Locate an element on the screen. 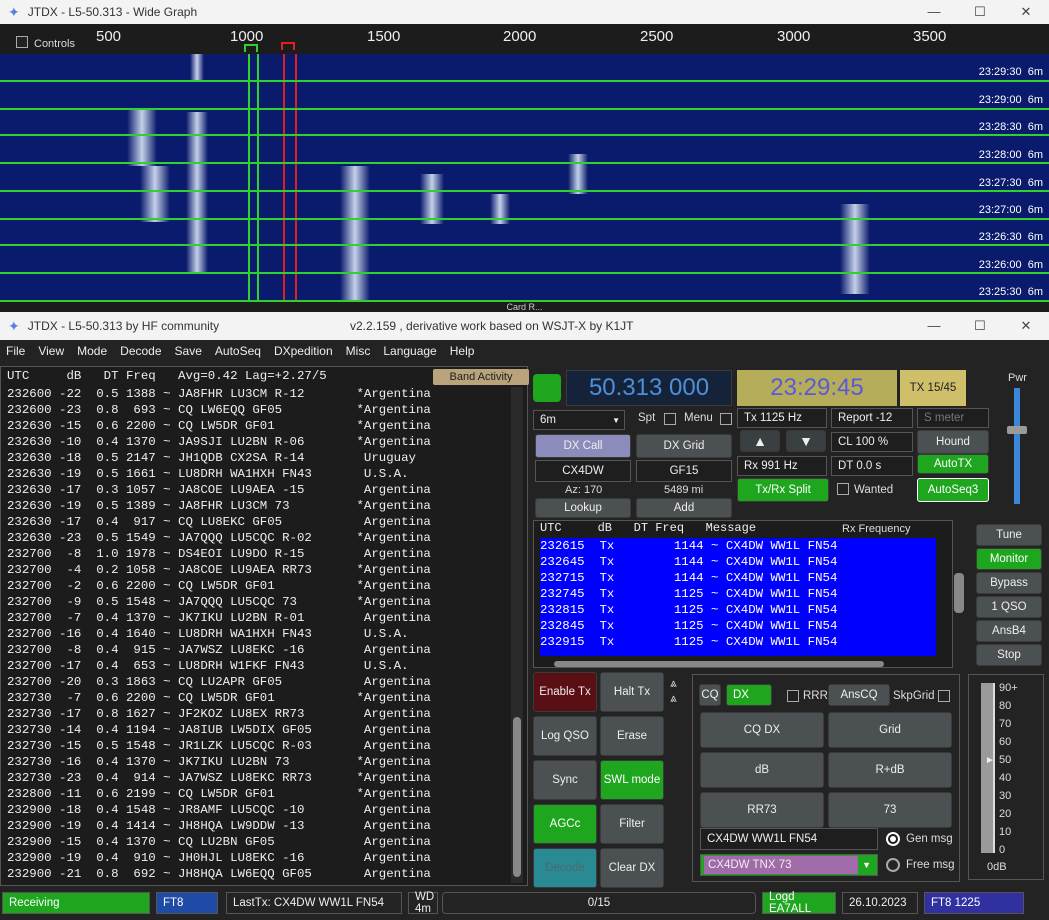 The height and width of the screenshot is (920, 1049). hound-button: Hound is located at coordinates (953, 442).